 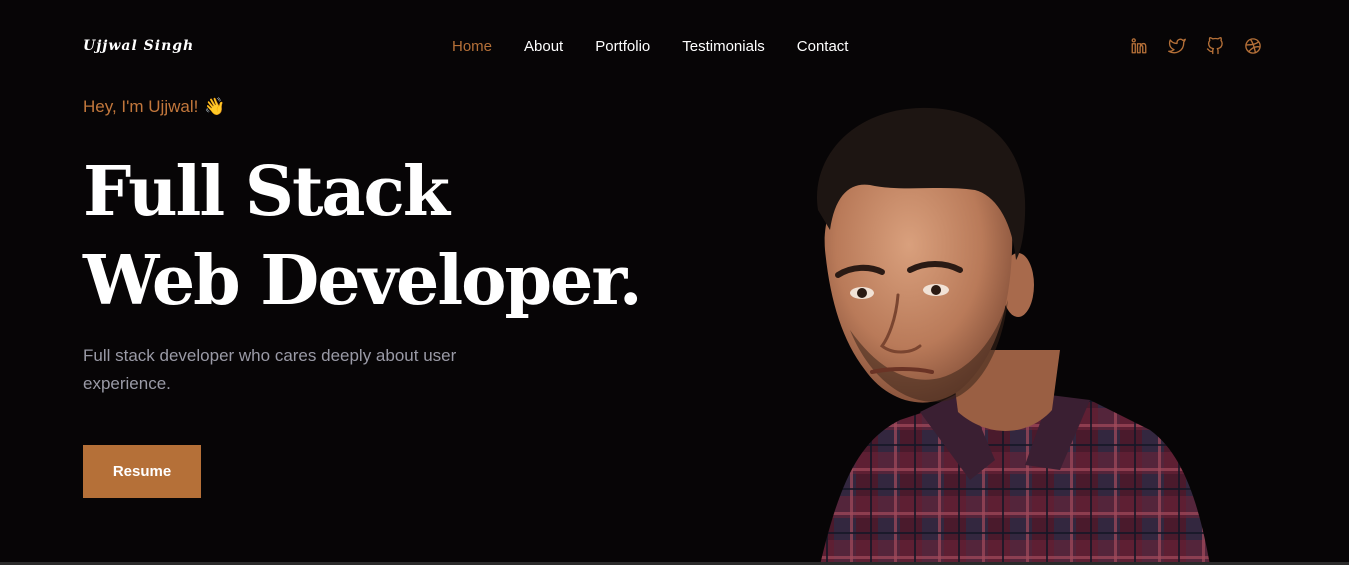 I want to click on social-links, so click(x=1196, y=46).